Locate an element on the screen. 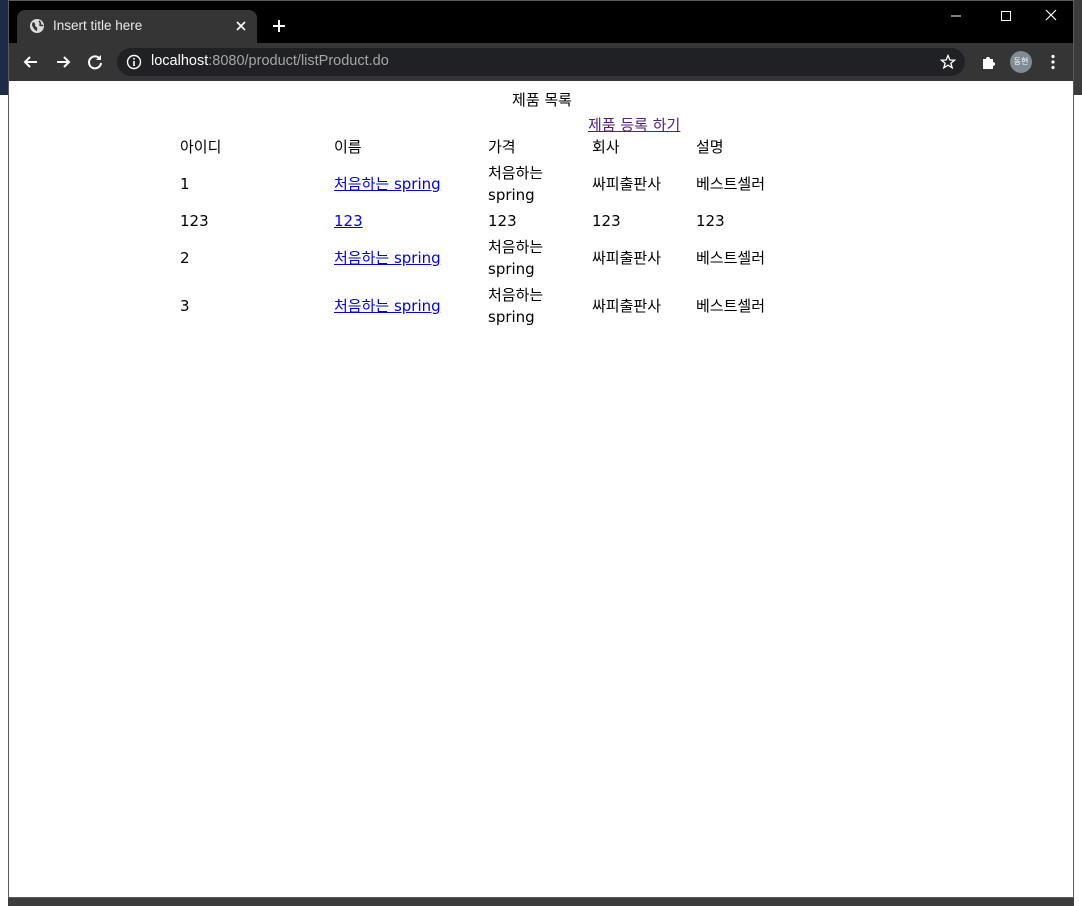  minimize-icon is located at coordinates (956, 16).